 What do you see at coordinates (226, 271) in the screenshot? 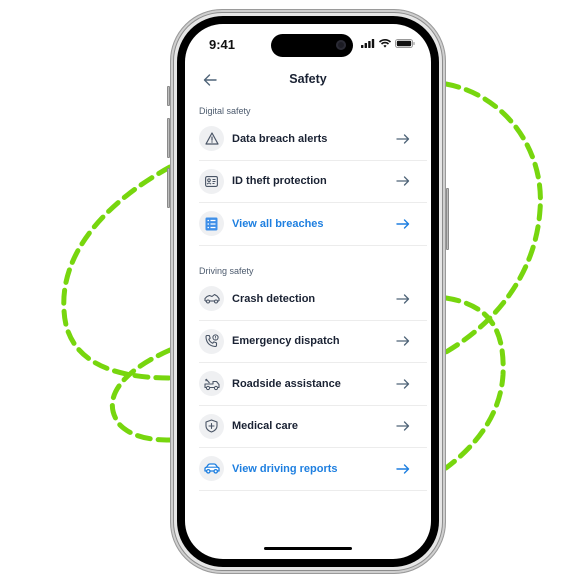
I see `section-label-driving-safety: Driving safety` at bounding box center [226, 271].